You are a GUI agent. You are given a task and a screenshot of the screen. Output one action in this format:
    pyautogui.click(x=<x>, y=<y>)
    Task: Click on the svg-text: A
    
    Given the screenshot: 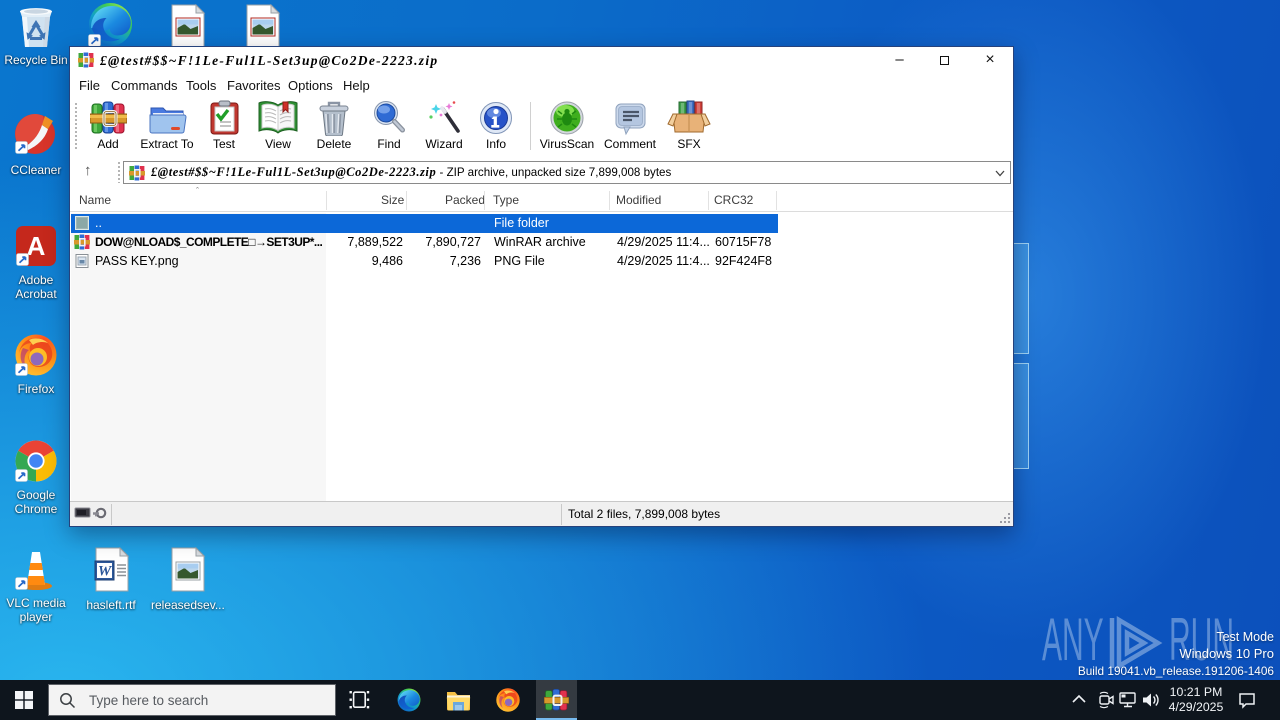 What is the action you would take?
    pyautogui.click(x=36, y=246)
    